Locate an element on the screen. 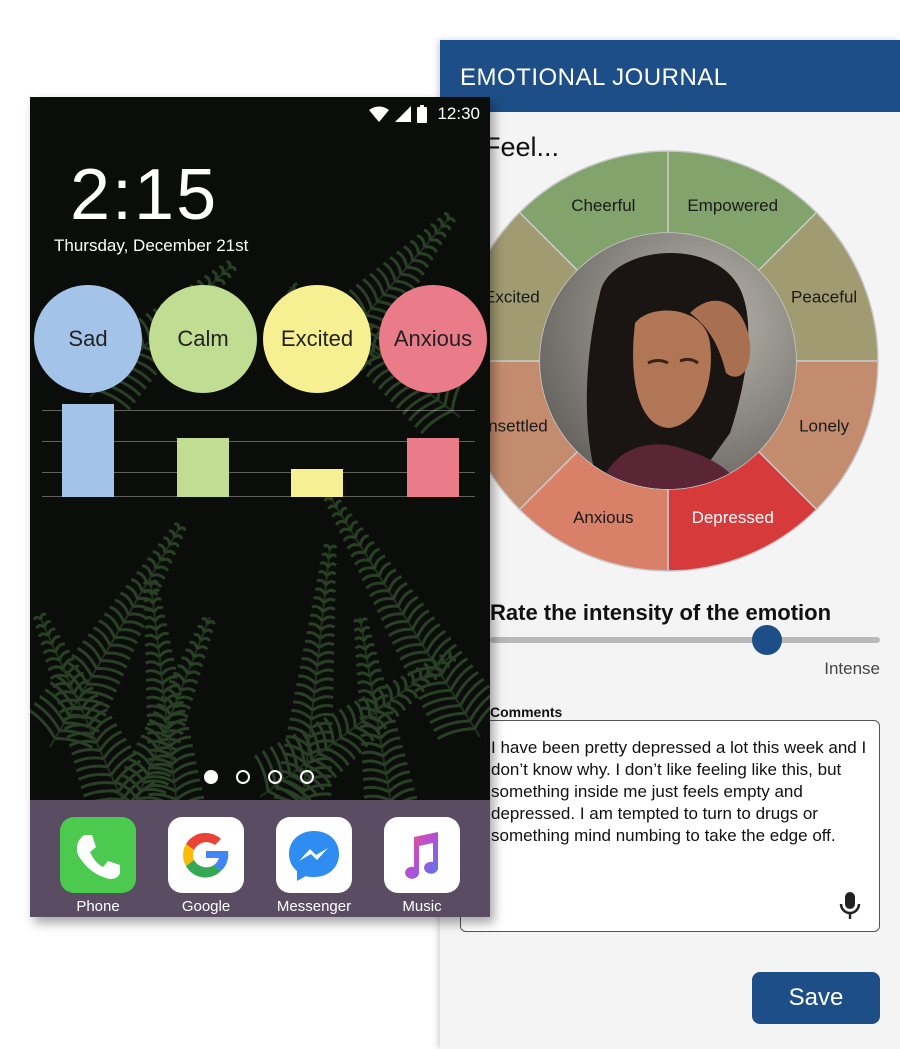 The width and height of the screenshot is (900, 1049). dock-app-messenger: Messenger is located at coordinates (314, 866).